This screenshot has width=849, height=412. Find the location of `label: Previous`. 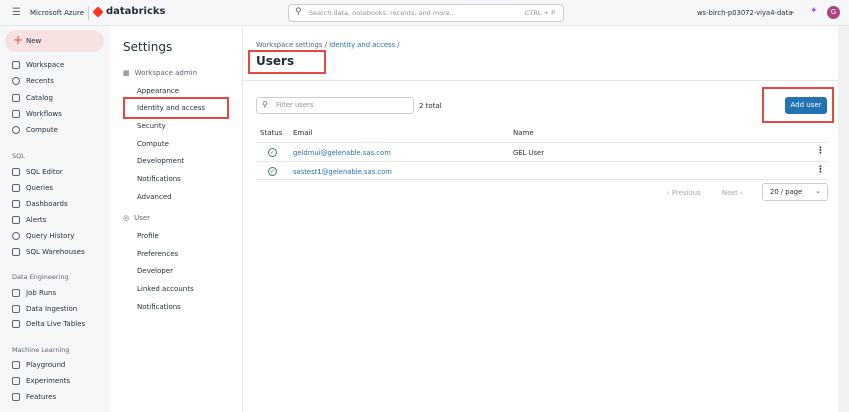

label: Previous is located at coordinates (686, 193).